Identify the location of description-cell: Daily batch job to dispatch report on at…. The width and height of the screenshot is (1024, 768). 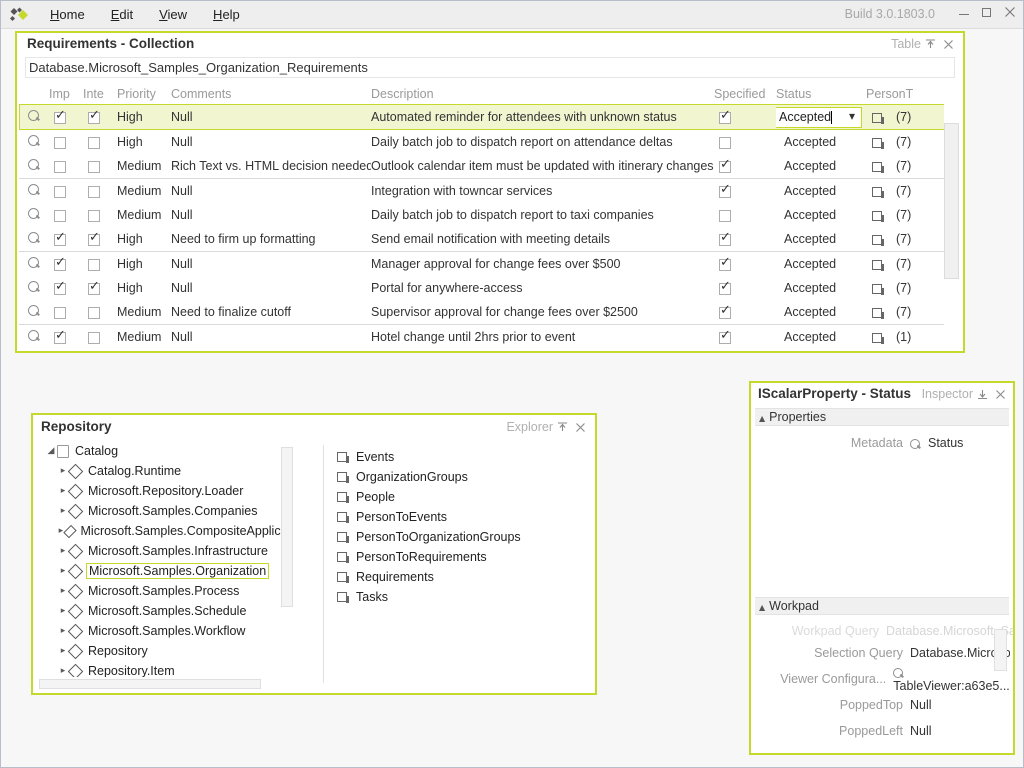
(542, 142).